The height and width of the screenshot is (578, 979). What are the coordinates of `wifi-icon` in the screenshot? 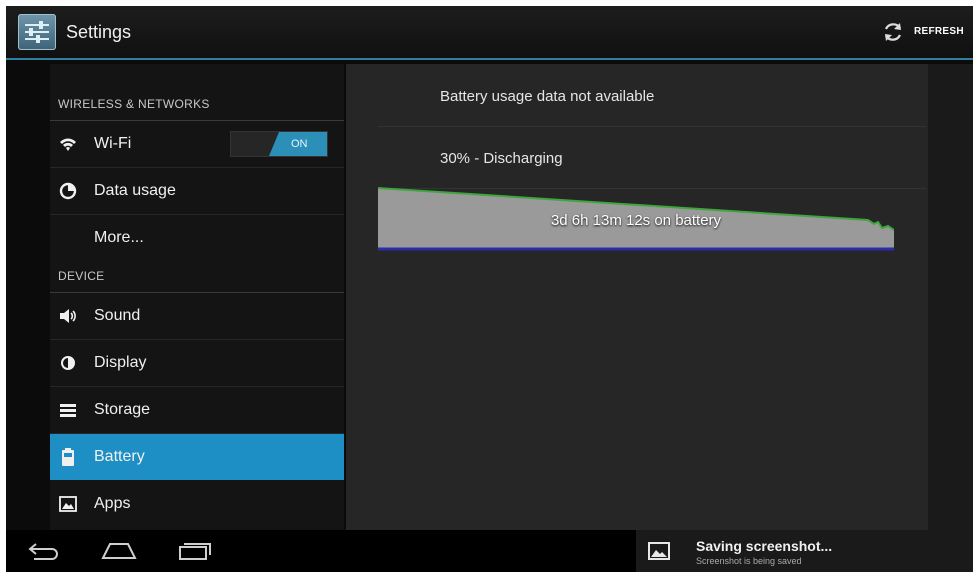 It's located at (68, 144).